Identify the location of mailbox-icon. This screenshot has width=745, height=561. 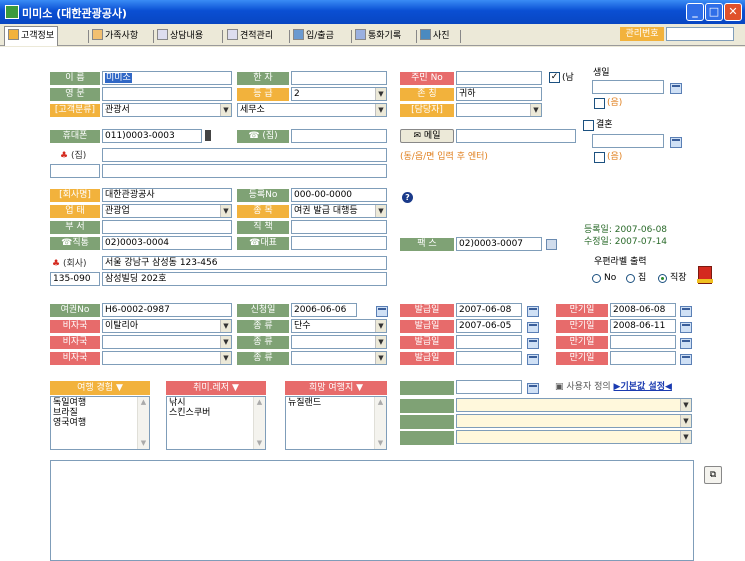
(705, 275).